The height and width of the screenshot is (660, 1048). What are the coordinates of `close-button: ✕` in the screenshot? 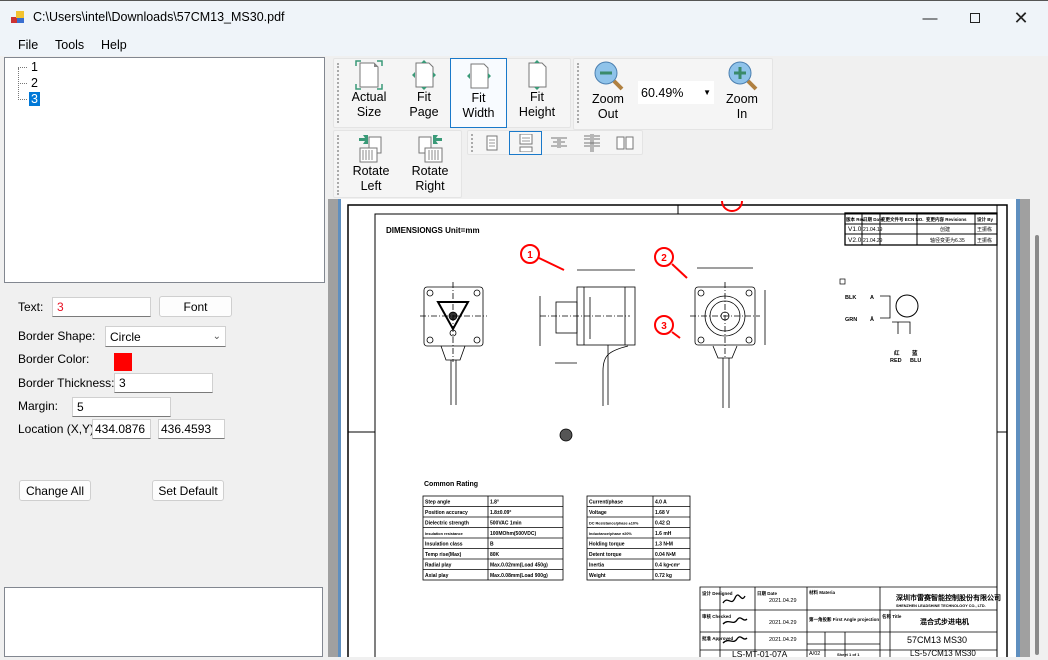 It's located at (1021, 18).